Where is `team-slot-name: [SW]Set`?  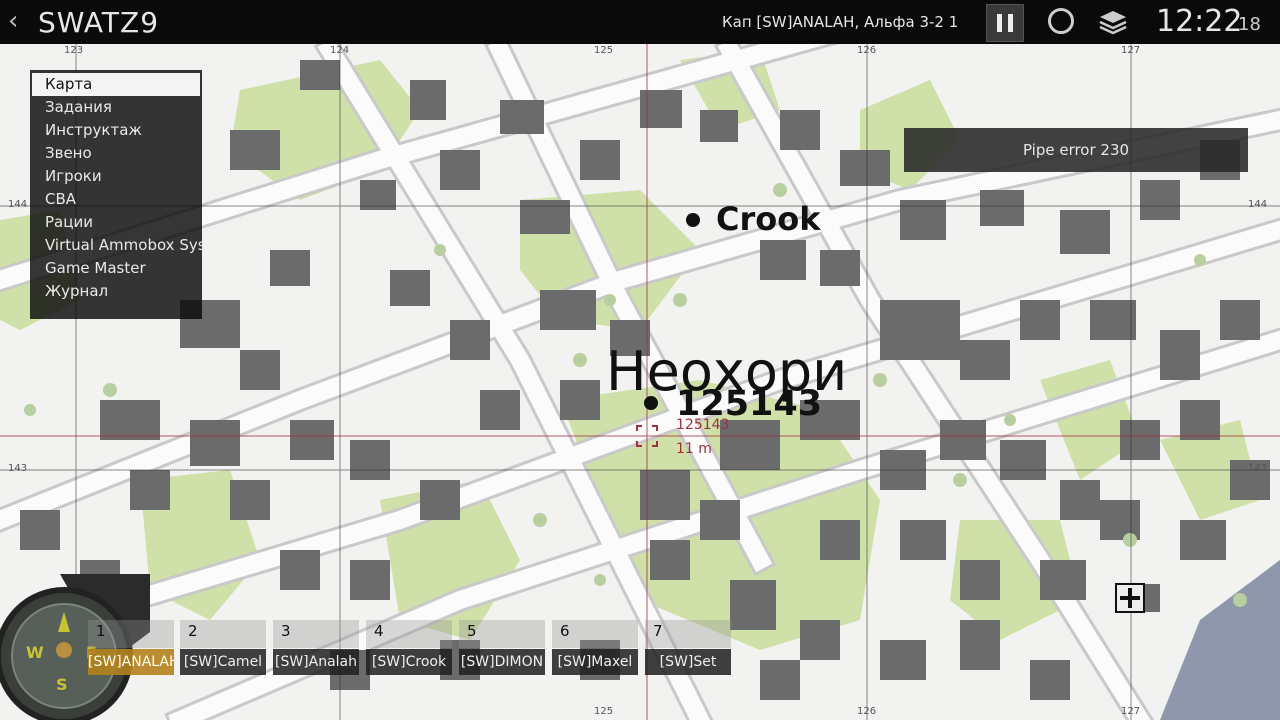 team-slot-name: [SW]Set is located at coordinates (688, 662).